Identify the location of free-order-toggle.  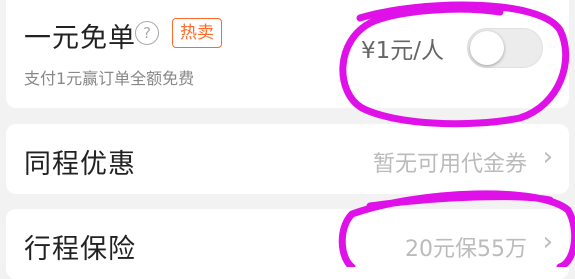
(505, 48).